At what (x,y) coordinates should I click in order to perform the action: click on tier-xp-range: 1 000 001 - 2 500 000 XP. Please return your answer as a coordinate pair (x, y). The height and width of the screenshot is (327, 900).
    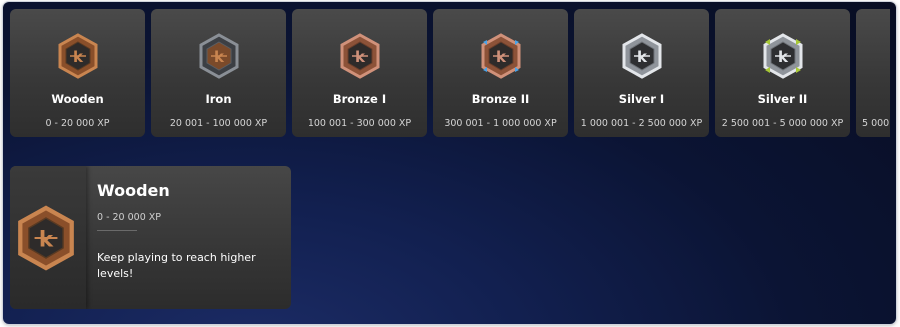
    Looking at the image, I should click on (641, 123).